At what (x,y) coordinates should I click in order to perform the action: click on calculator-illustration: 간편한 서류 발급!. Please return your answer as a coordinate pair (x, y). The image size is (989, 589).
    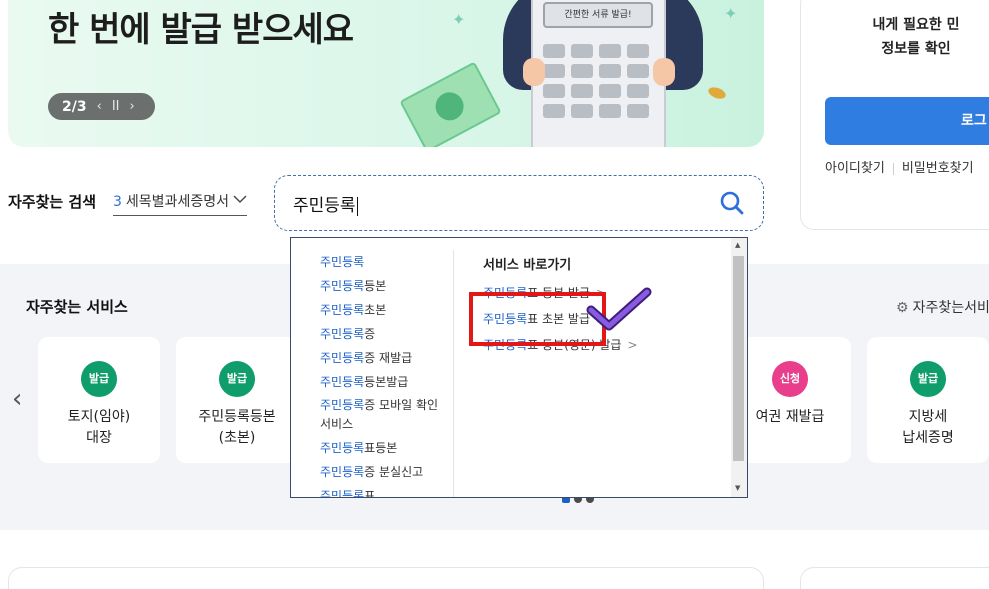
    Looking at the image, I should click on (598, 73).